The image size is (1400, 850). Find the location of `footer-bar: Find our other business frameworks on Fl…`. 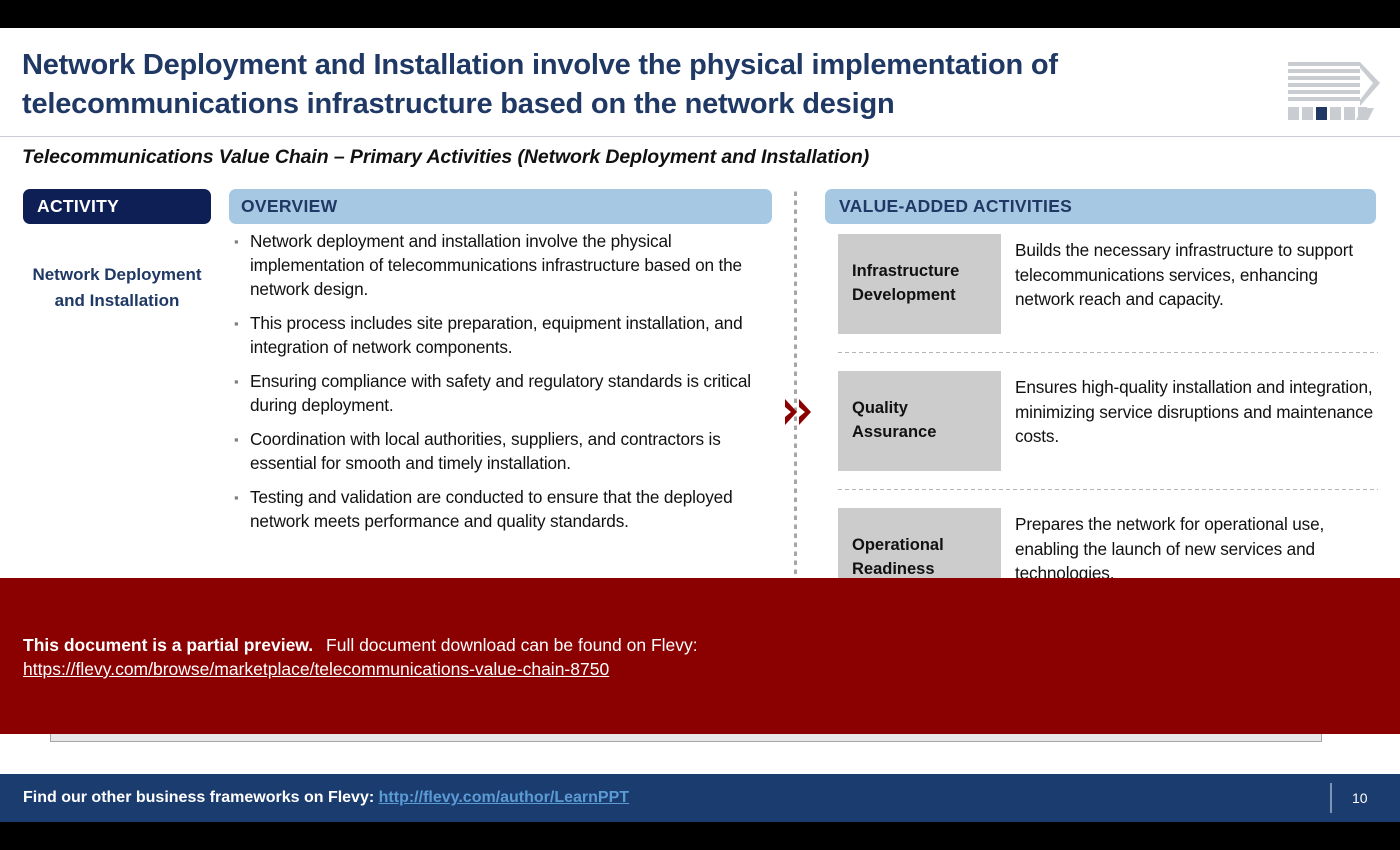

footer-bar: Find our other business frameworks on Fl… is located at coordinates (700, 798).